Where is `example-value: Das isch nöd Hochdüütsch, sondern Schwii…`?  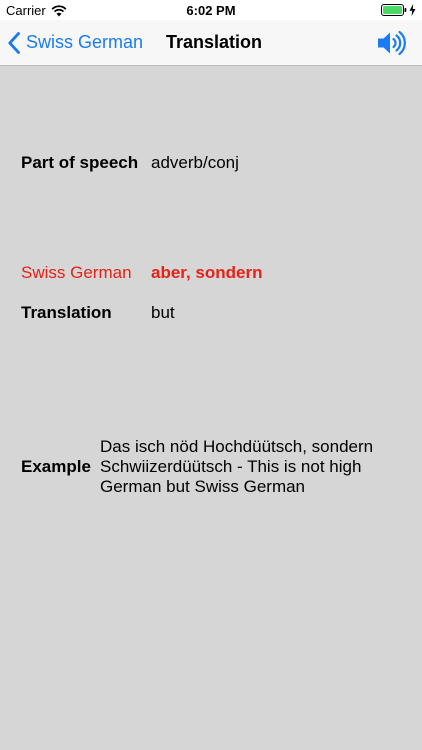 example-value: Das isch nöd Hochdüütsch, sondern Schwii… is located at coordinates (237, 466).